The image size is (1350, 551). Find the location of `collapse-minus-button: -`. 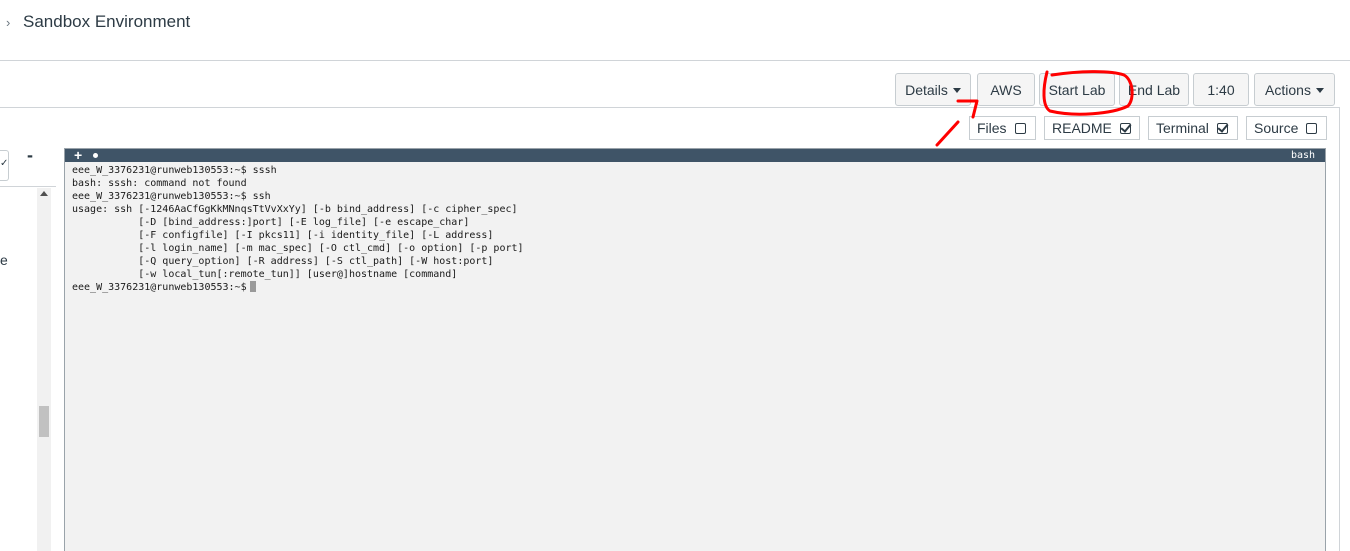

collapse-minus-button: - is located at coordinates (30, 155).